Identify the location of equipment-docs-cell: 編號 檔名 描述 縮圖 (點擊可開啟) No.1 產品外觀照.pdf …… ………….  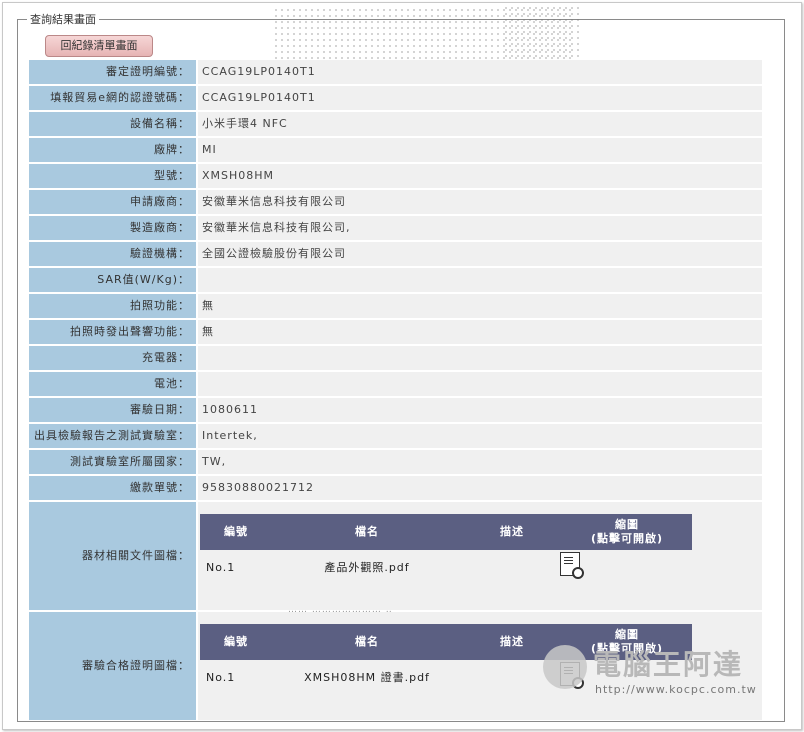
(480, 558).